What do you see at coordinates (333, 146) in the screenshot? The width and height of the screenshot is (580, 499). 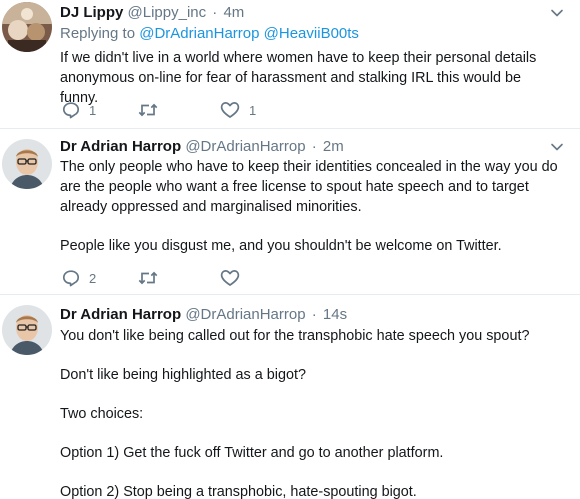 I see `timestamp: 2m` at bounding box center [333, 146].